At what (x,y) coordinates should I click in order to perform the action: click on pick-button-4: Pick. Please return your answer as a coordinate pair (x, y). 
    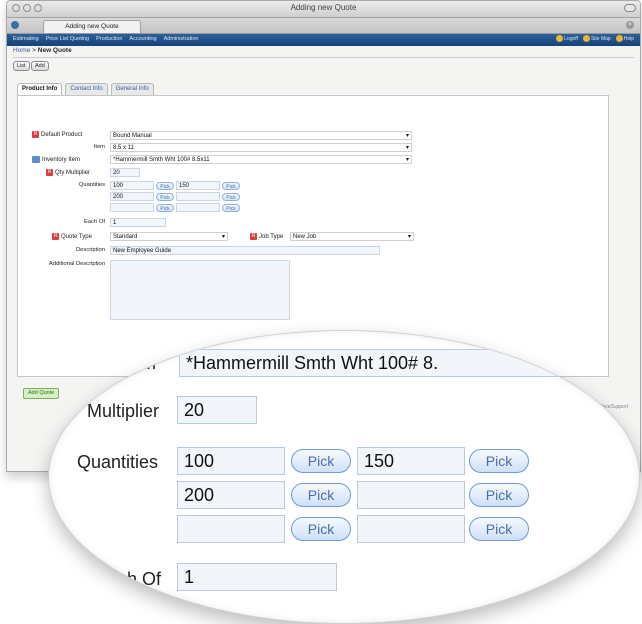
    Looking at the image, I should click on (231, 197).